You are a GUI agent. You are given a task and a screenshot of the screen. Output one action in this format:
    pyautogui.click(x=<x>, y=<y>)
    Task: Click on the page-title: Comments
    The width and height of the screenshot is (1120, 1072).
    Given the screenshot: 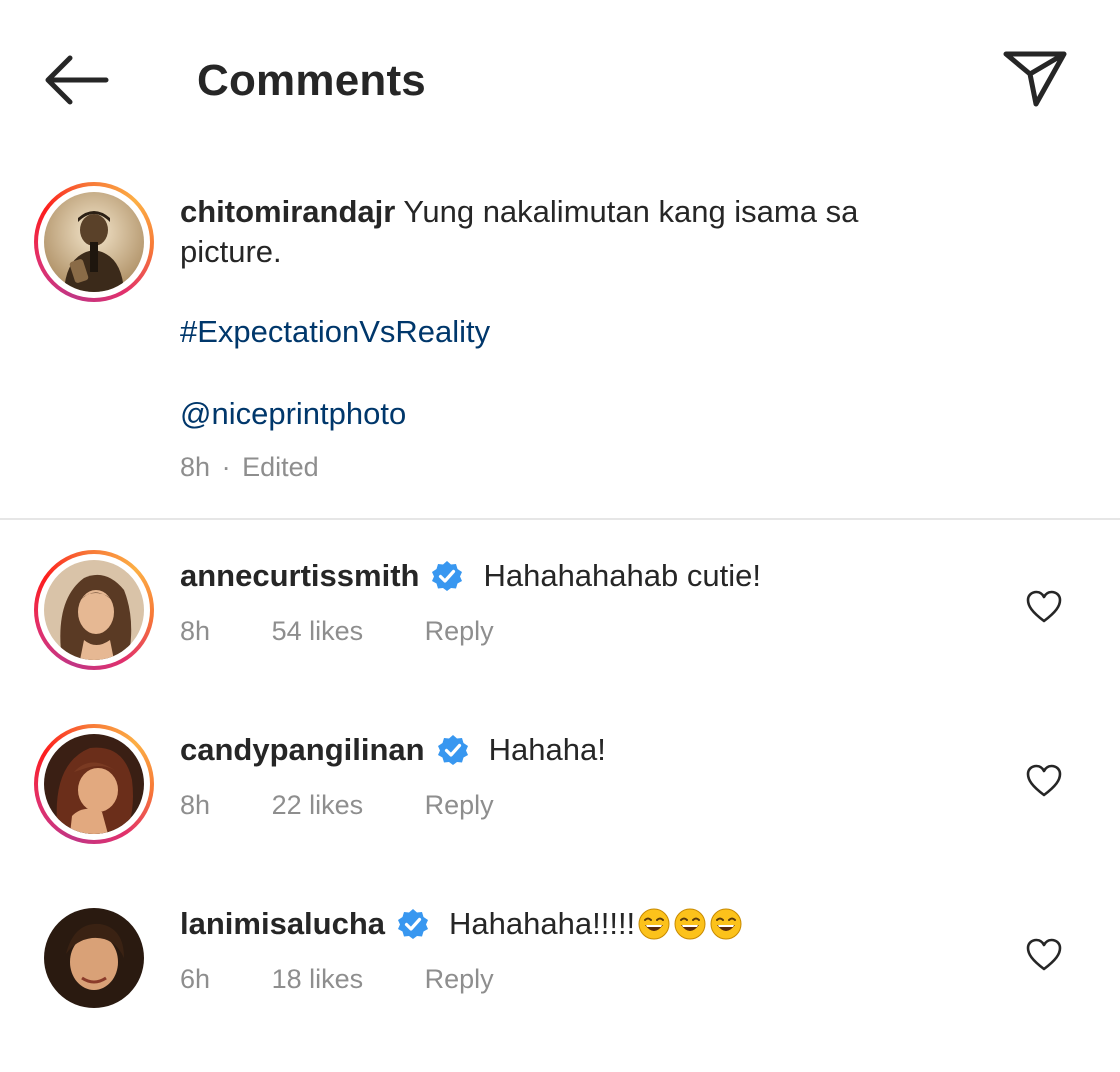 What is the action you would take?
    pyautogui.click(x=311, y=80)
    